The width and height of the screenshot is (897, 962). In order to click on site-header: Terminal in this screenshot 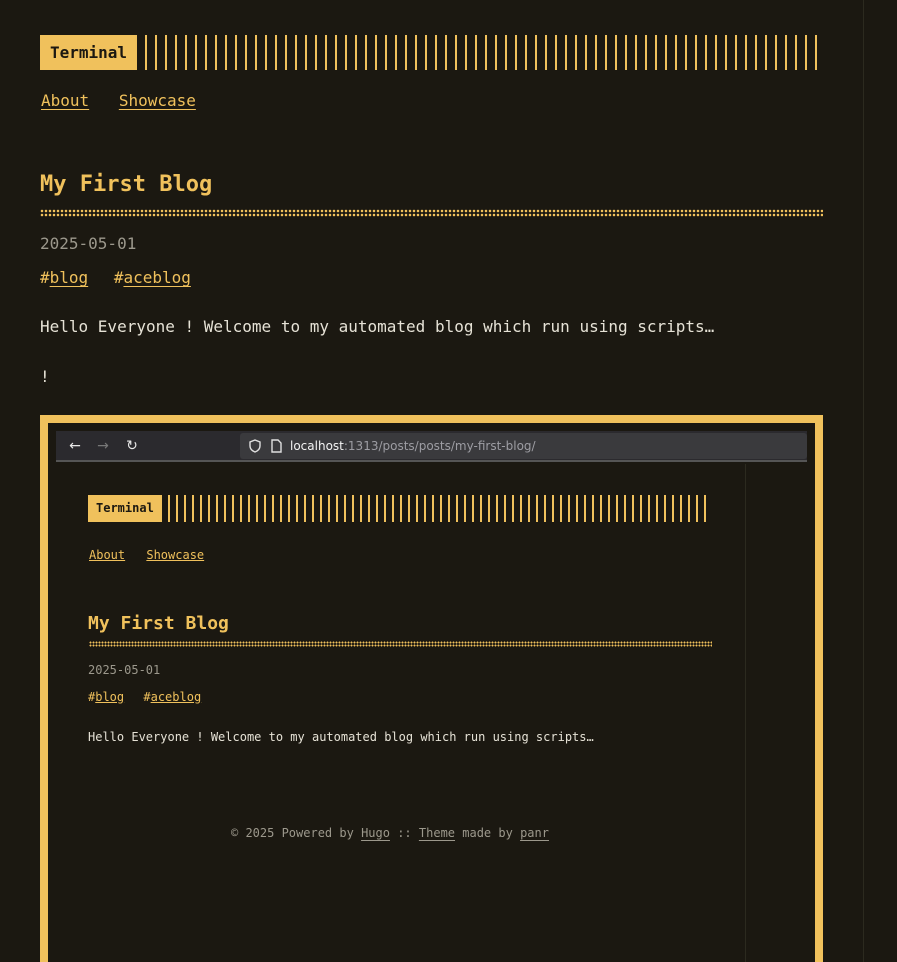, I will do `click(431, 52)`.